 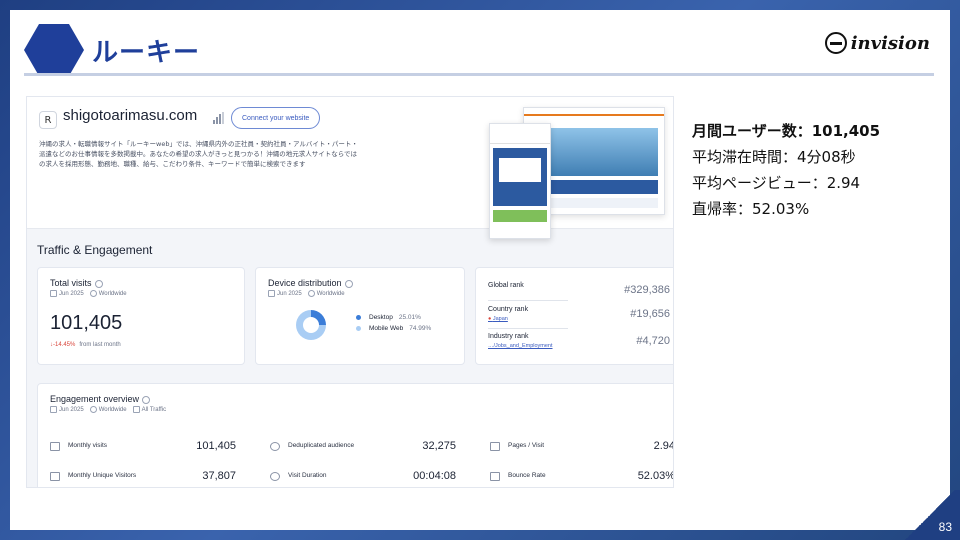 I want to click on stat-monthly-users: 月間ユーザー数：101,405, so click(x=786, y=131).